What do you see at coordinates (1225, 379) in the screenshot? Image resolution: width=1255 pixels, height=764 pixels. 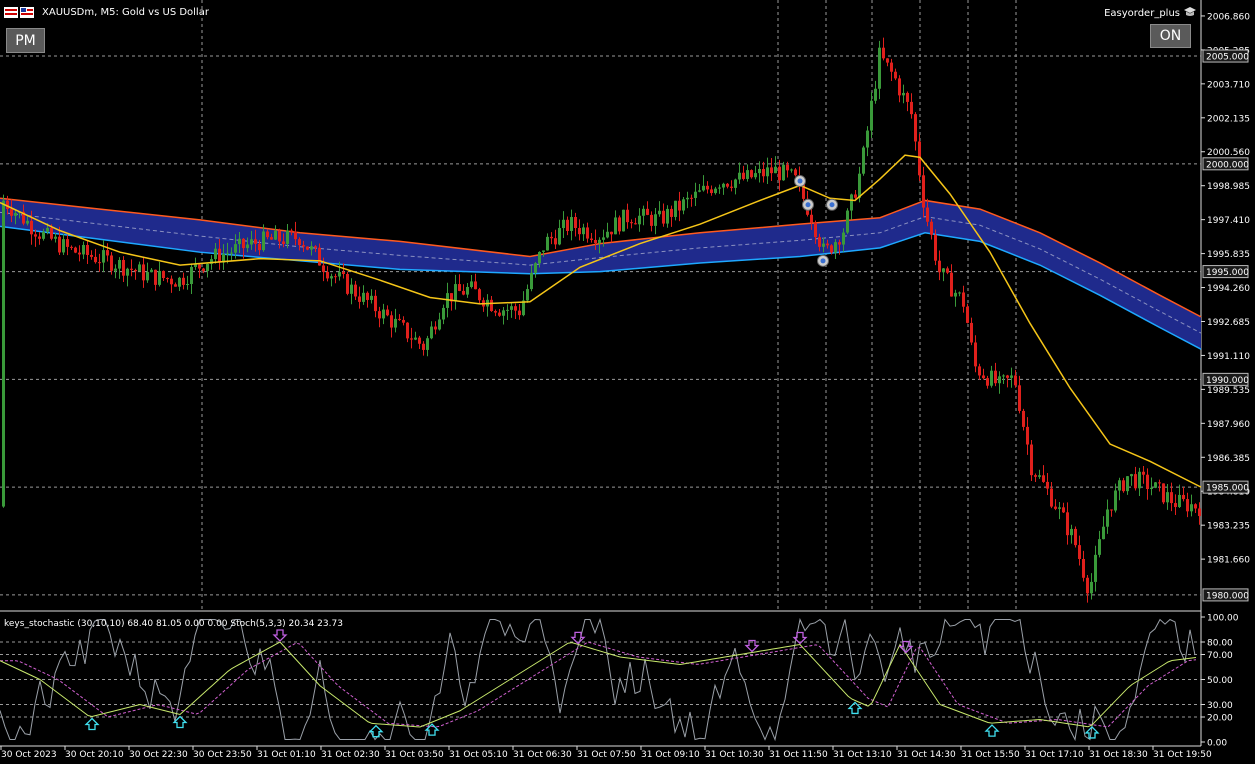 I see `level-label: 1990.000` at bounding box center [1225, 379].